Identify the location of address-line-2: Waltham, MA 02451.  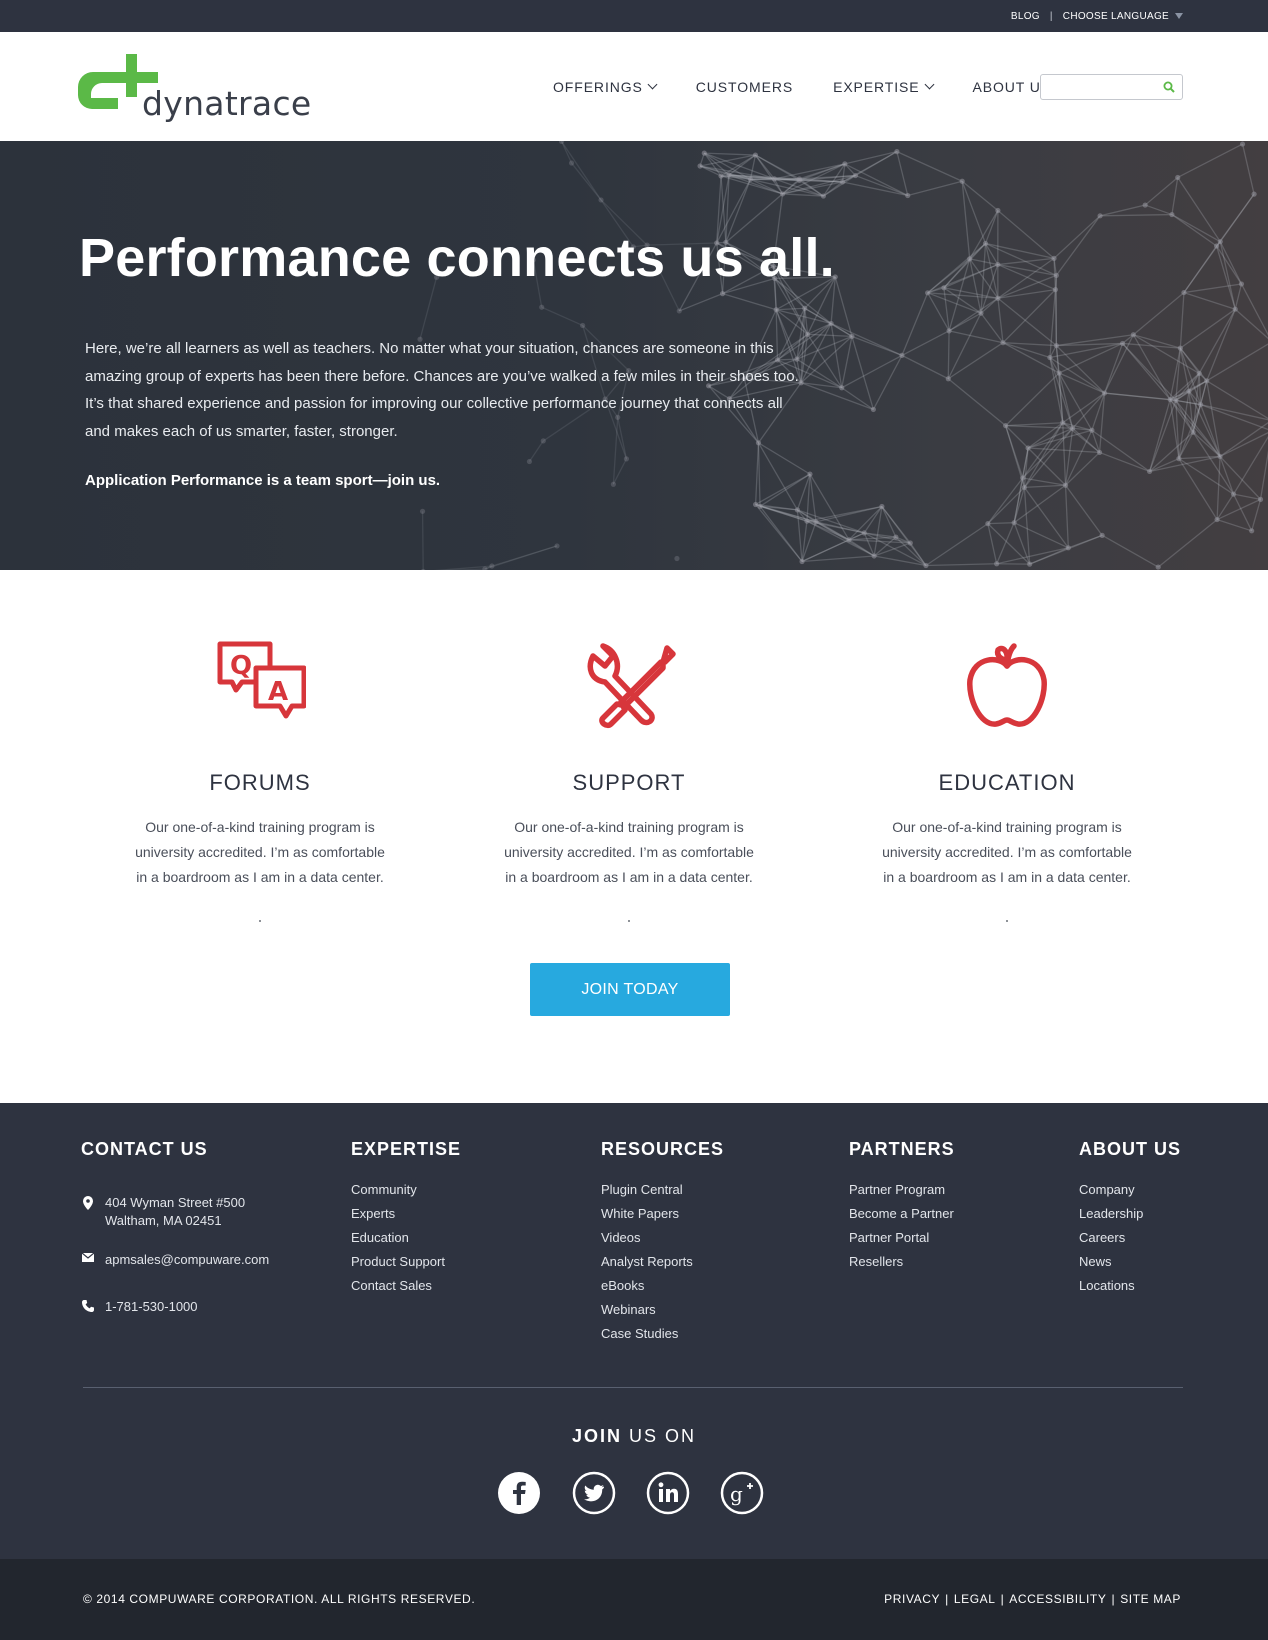
(163, 1220).